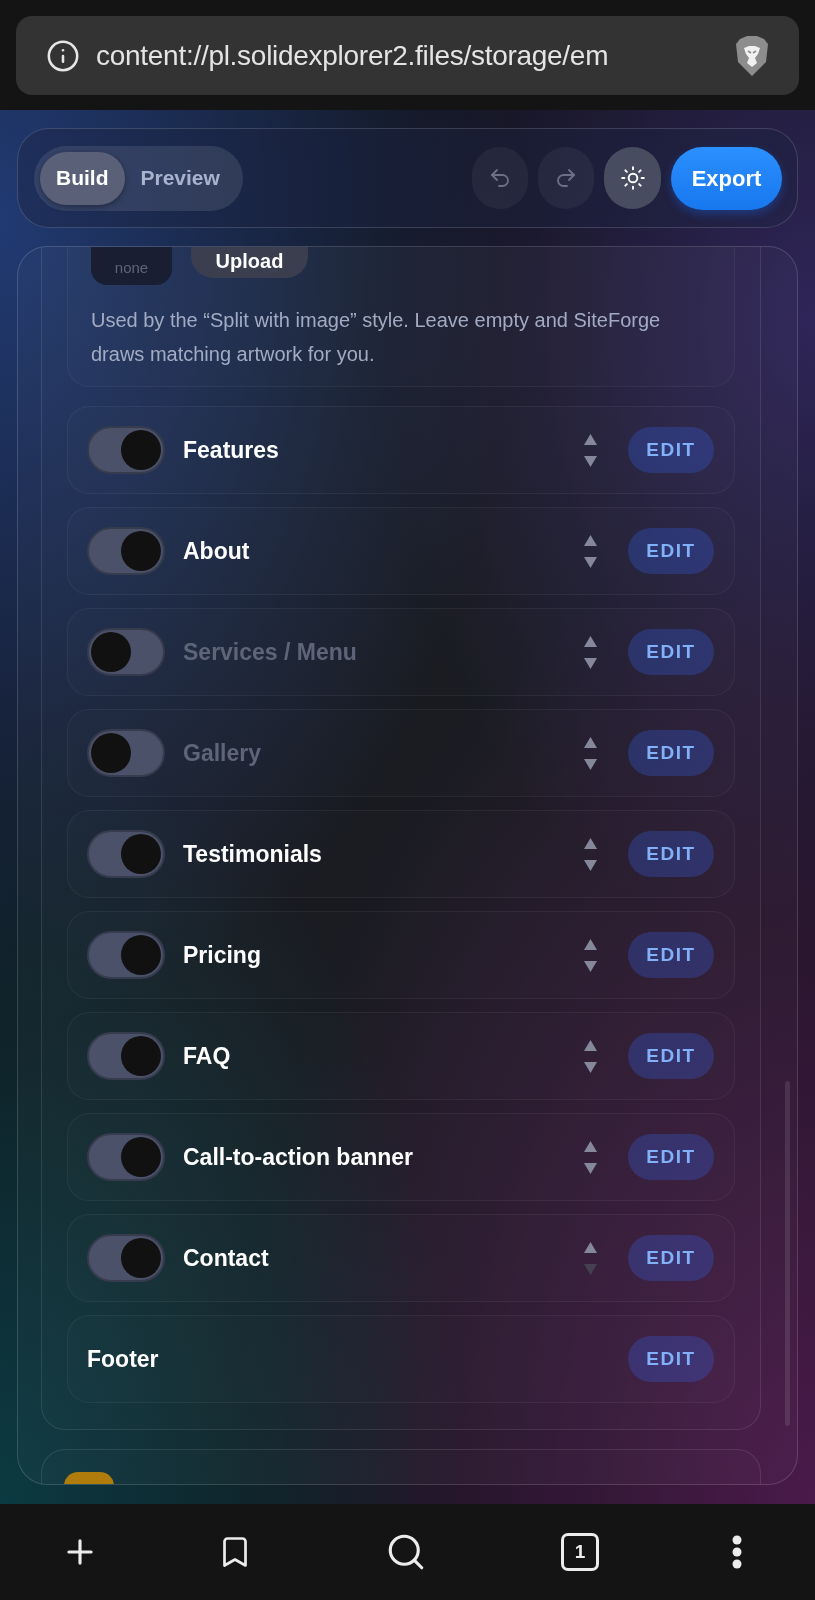  What do you see at coordinates (82, 178) in the screenshot?
I see `mode-tab: Build` at bounding box center [82, 178].